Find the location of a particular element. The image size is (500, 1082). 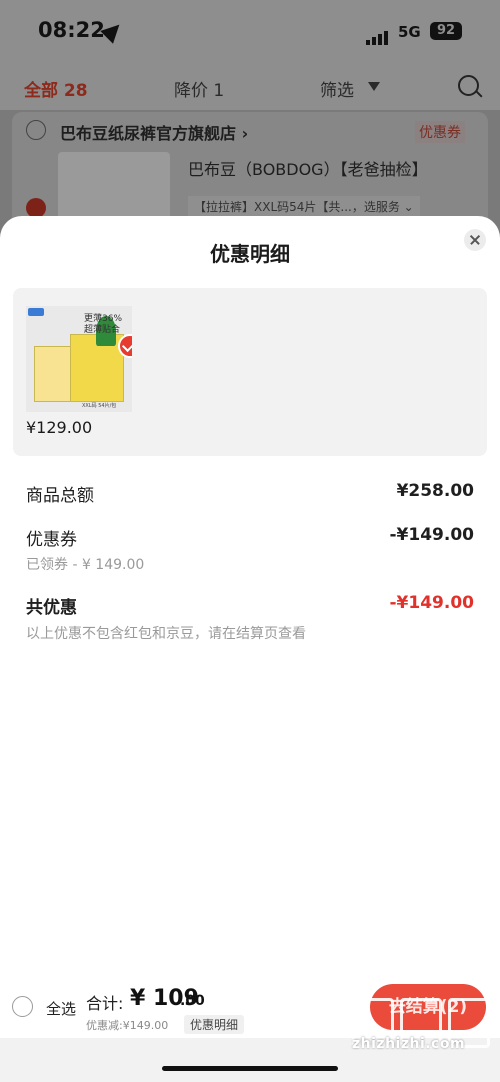

close-icon is located at coordinates (475, 240).